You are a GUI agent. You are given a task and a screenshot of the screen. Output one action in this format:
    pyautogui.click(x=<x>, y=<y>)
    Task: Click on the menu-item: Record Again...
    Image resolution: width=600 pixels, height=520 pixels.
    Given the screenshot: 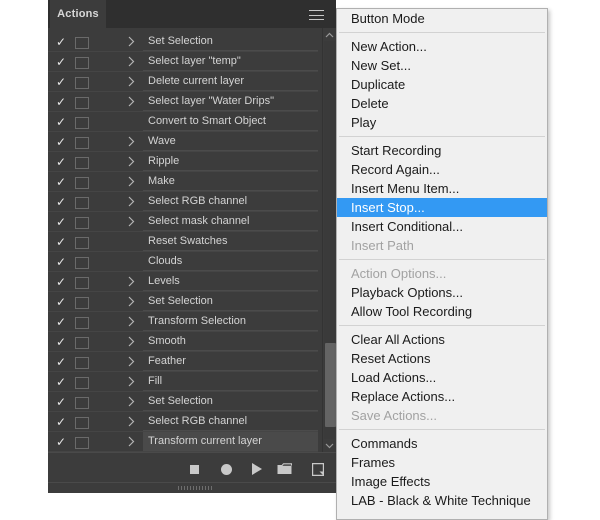 What is the action you would take?
    pyautogui.click(x=442, y=169)
    